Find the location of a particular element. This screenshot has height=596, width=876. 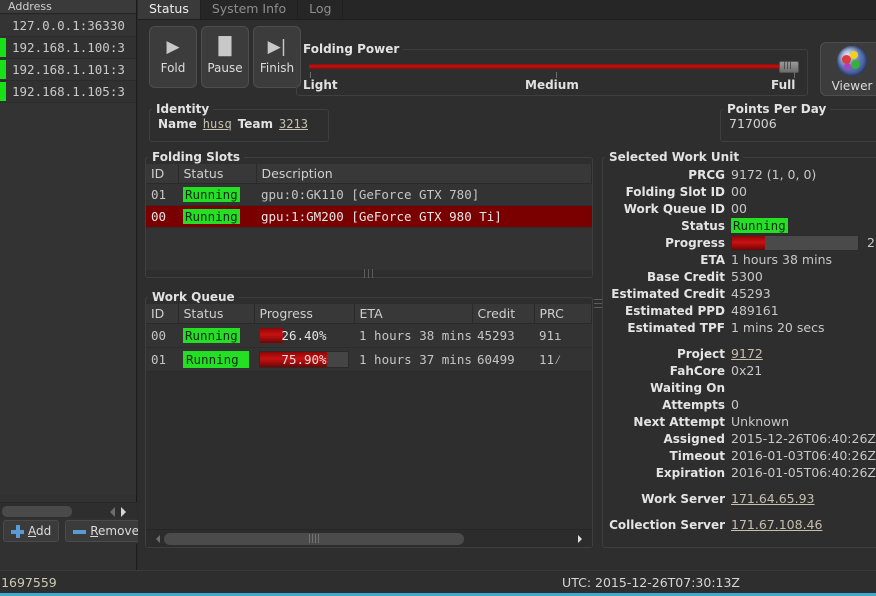

fold-button: ▶ Fold is located at coordinates (173, 57).